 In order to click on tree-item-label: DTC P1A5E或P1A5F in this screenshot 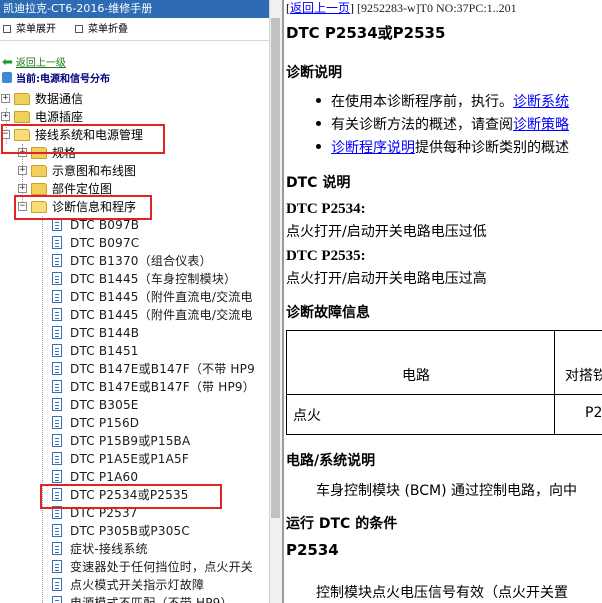, I will do `click(129, 459)`.